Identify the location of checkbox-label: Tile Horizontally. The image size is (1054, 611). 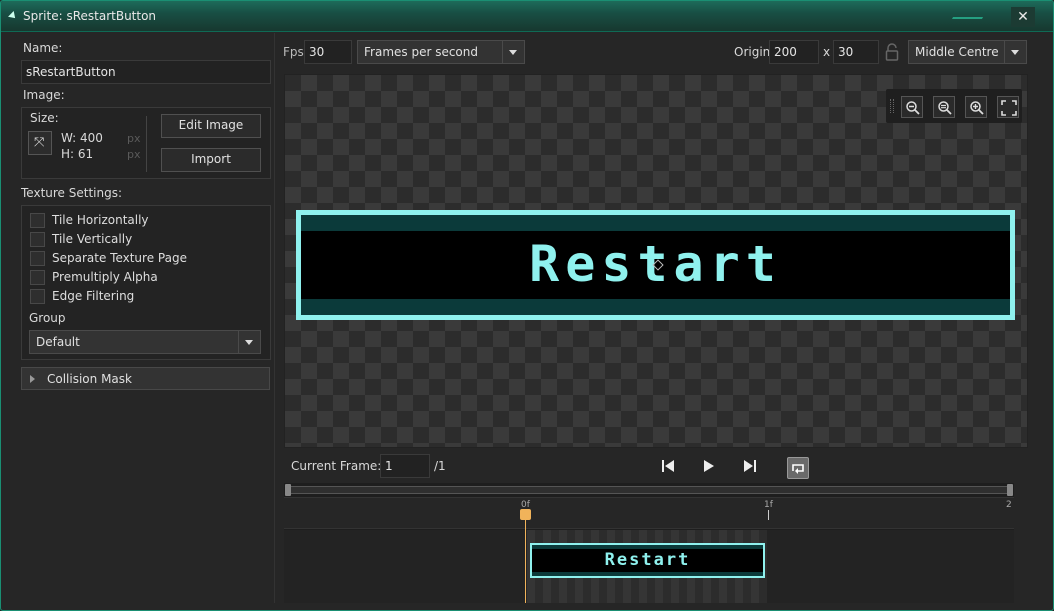
(100, 220).